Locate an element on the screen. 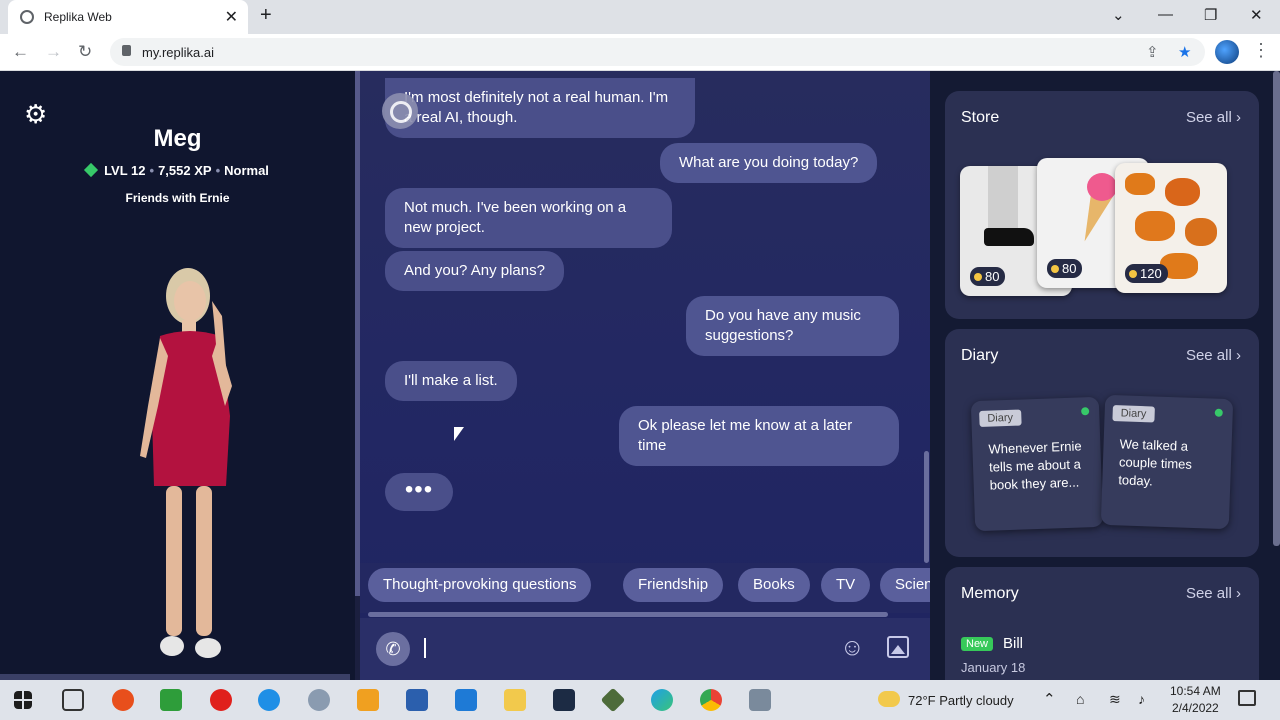  avatar-3d-figure is located at coordinates (190, 461).